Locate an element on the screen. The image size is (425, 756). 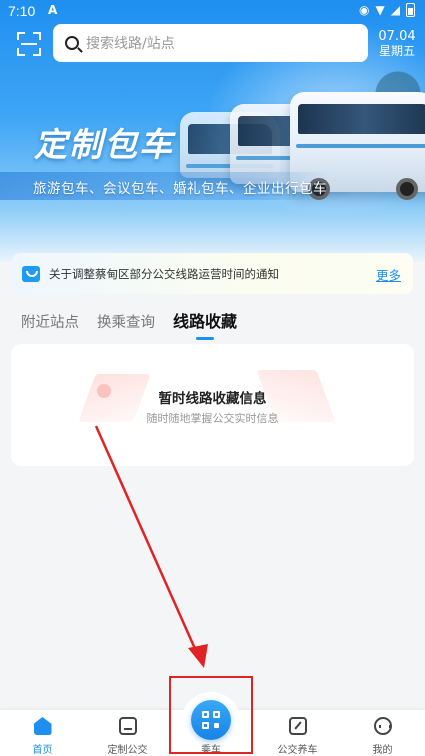
date-weekday: 星期五 is located at coordinates (396, 51).